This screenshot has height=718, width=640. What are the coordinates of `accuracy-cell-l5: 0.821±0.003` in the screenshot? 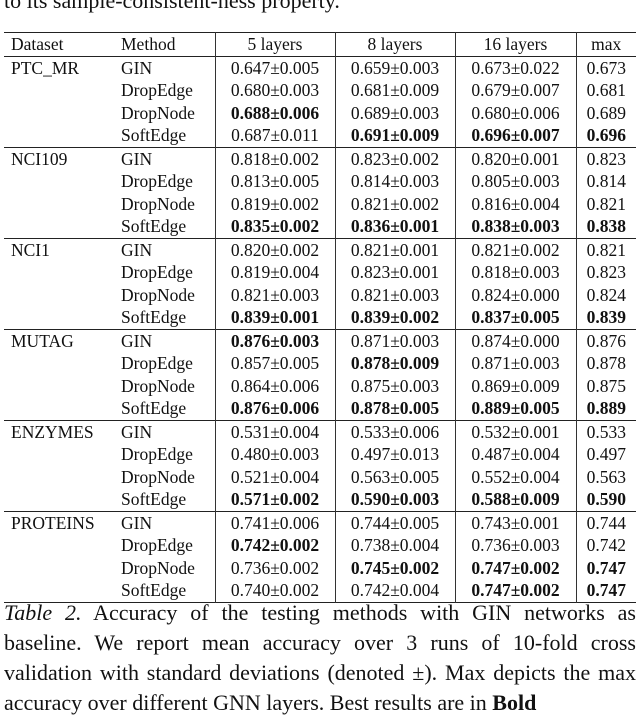 It's located at (274, 294).